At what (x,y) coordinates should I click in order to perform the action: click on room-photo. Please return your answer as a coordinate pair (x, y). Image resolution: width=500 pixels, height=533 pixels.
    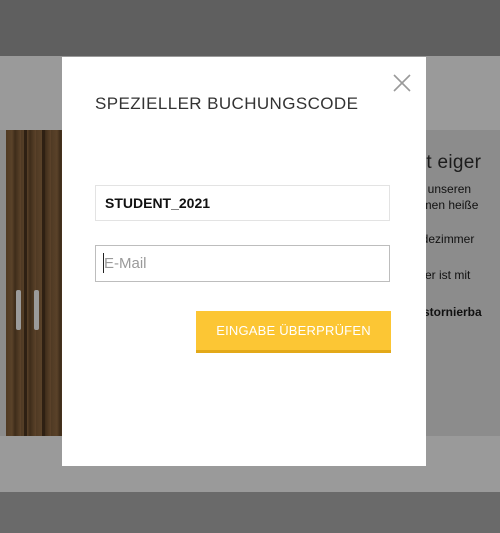
    Looking at the image, I should click on (35, 283).